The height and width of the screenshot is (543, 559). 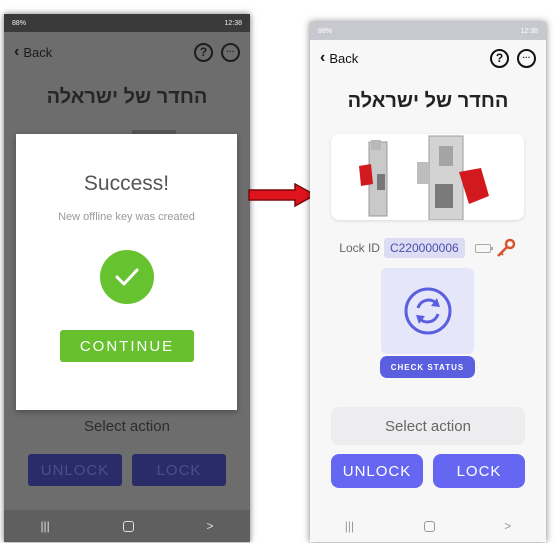 What do you see at coordinates (424, 248) in the screenshot?
I see `lock-id-value: C220000006` at bounding box center [424, 248].